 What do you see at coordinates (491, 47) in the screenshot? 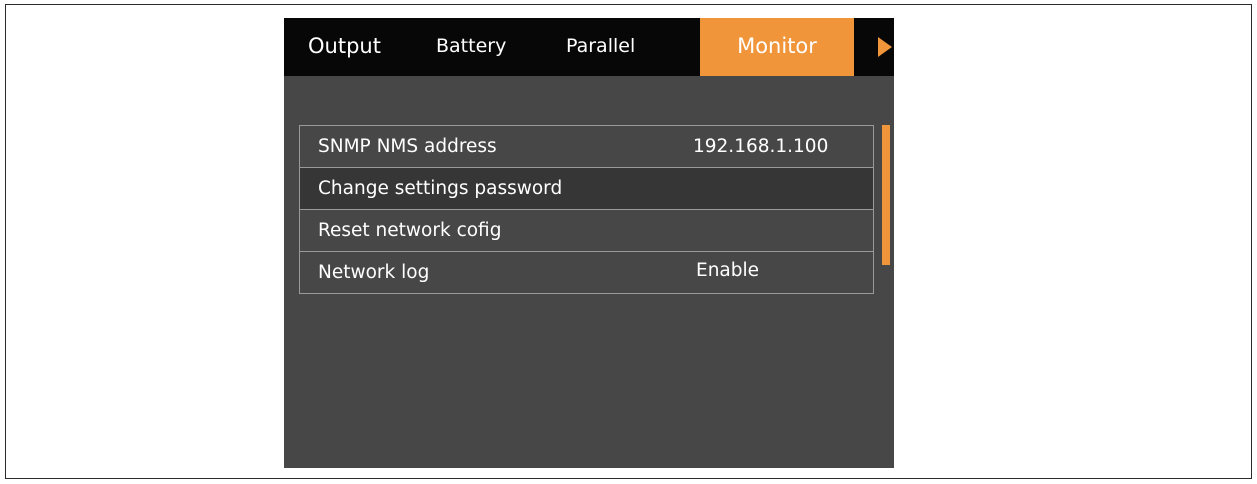
I see `tab-battery: Battery` at bounding box center [491, 47].